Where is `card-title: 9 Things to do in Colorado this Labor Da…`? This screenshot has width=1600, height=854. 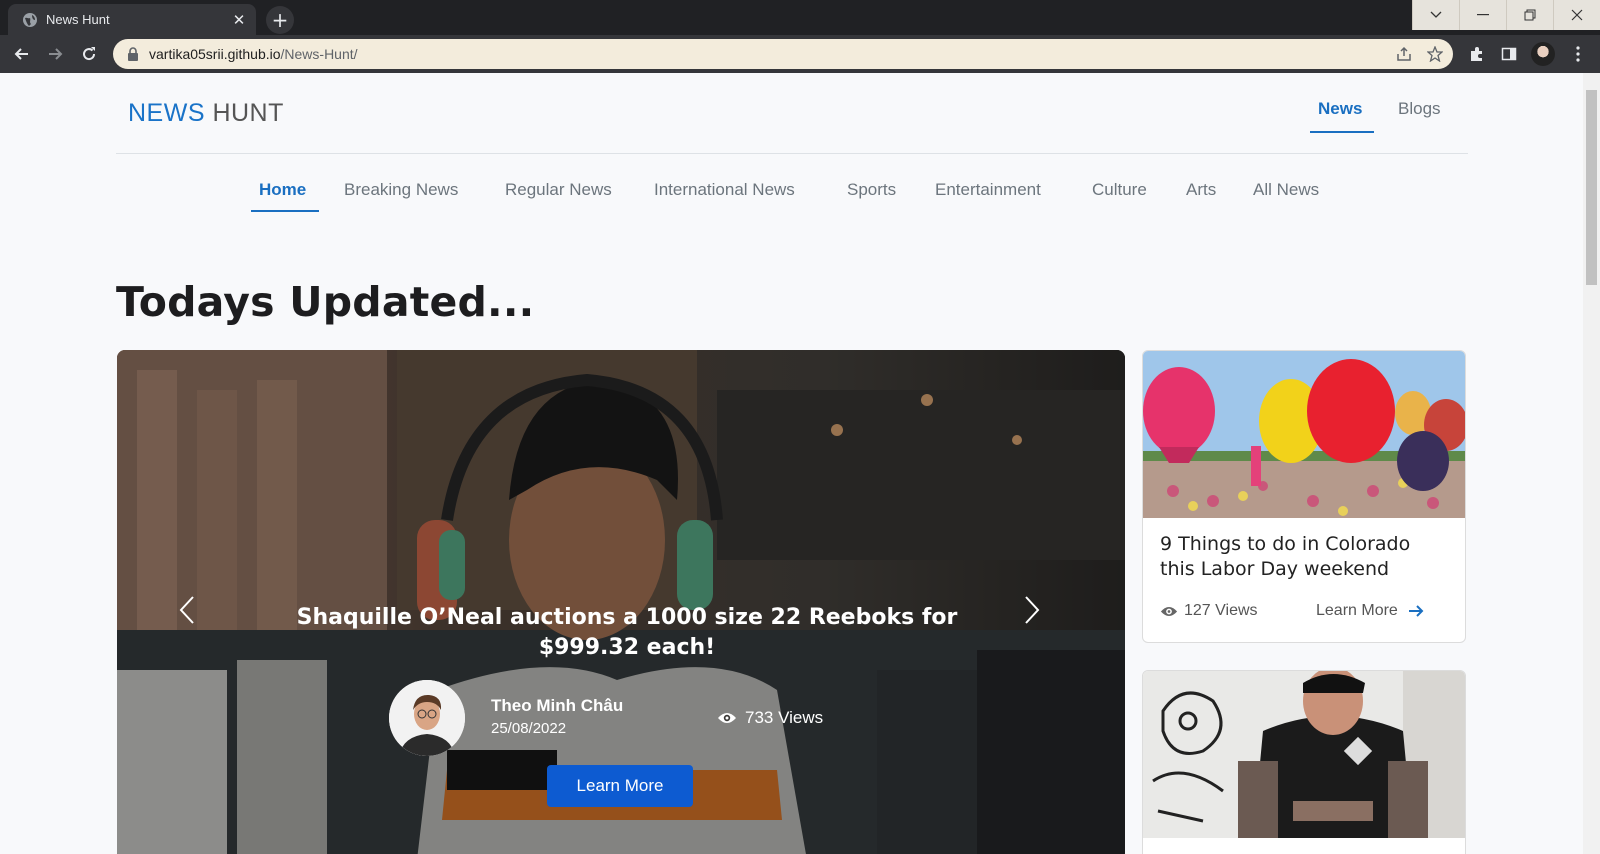 card-title: 9 Things to do in Colorado this Labor Da… is located at coordinates (1305, 557).